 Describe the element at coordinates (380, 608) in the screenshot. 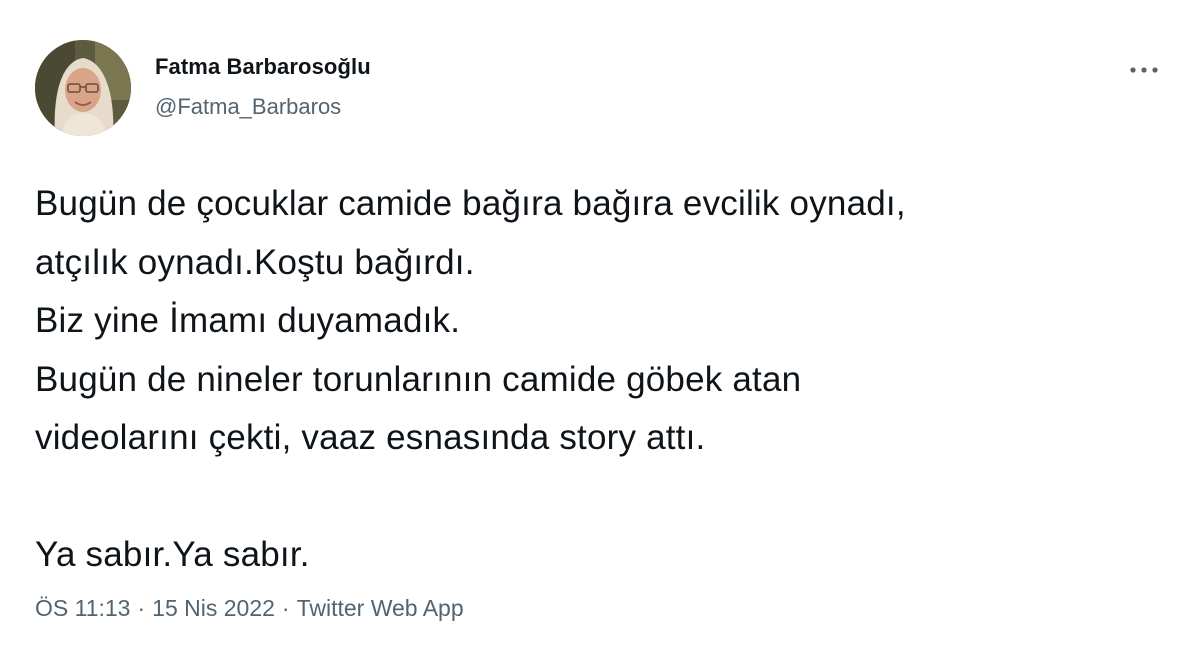

I see `tweet-source-link: Twitter Web App` at that location.